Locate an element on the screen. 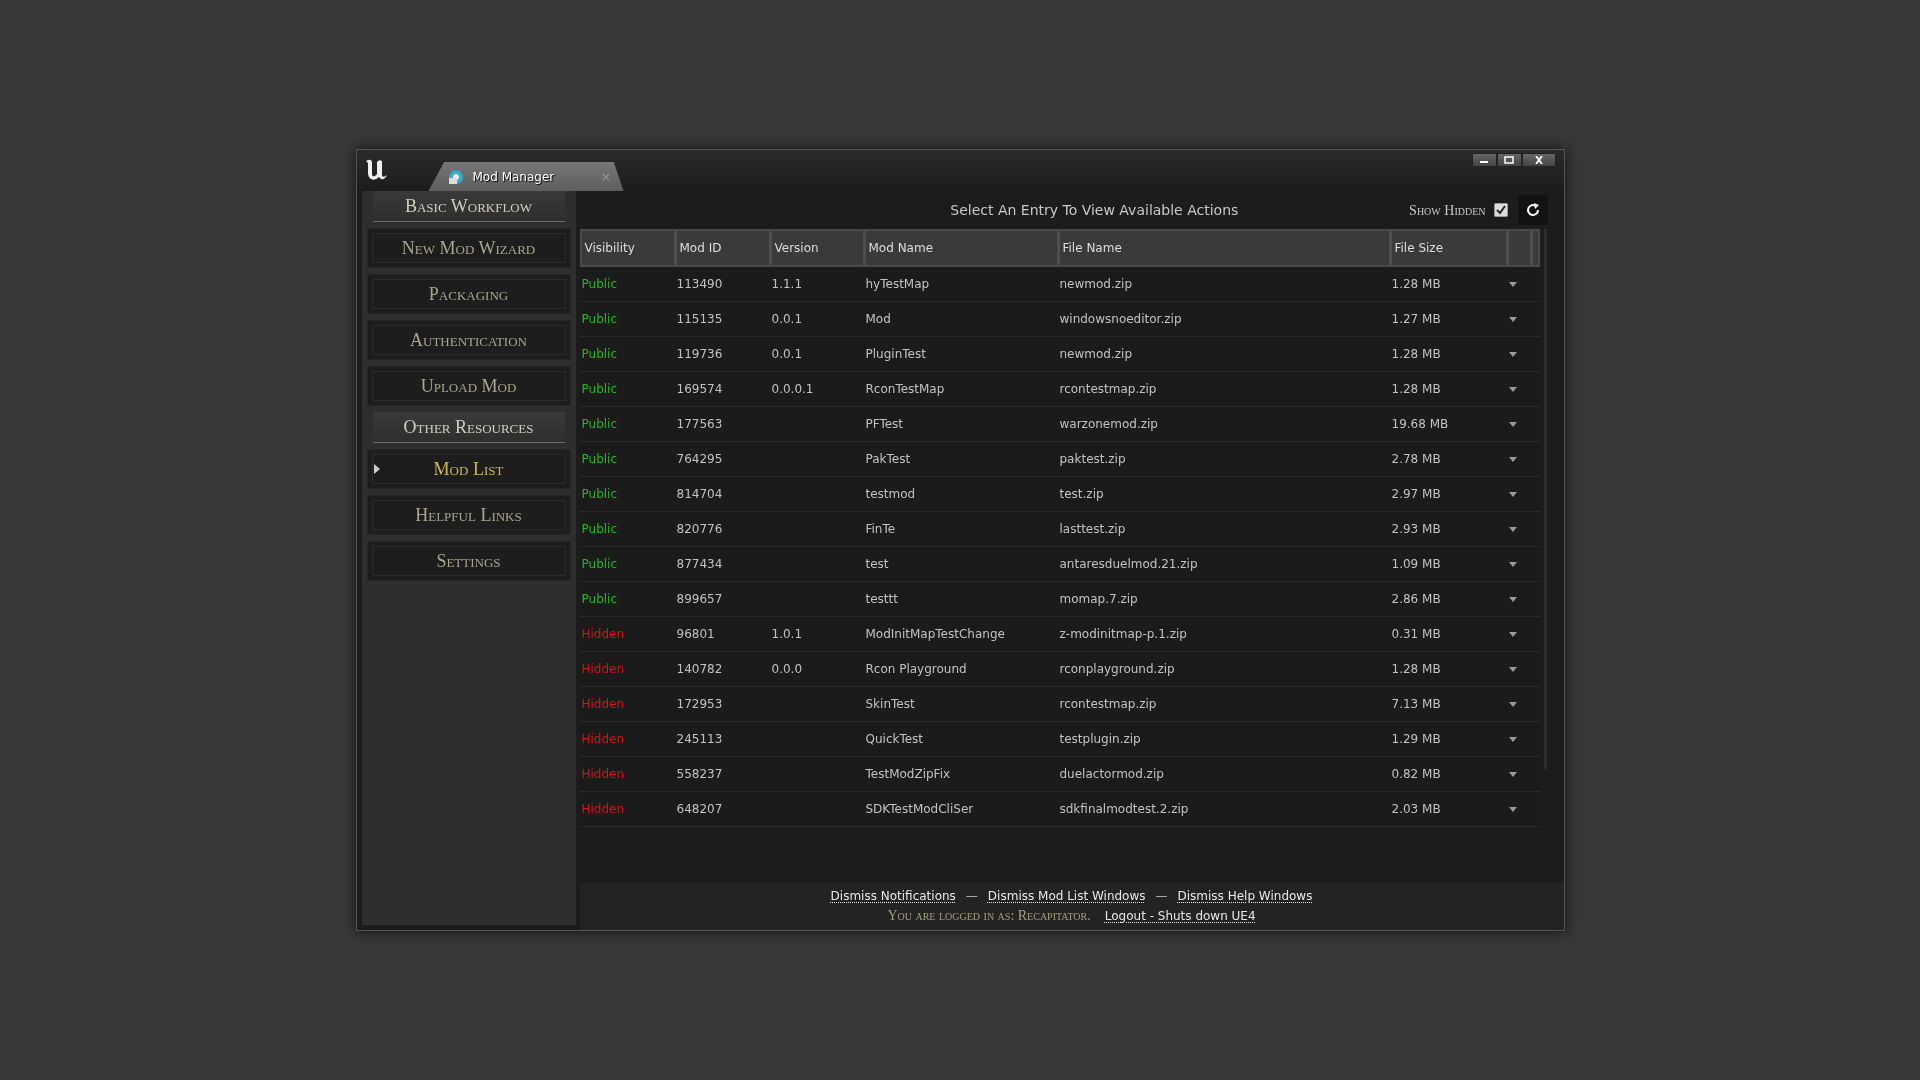 This screenshot has height=1080, width=1920. table-cell-text: PakTest is located at coordinates (888, 459).